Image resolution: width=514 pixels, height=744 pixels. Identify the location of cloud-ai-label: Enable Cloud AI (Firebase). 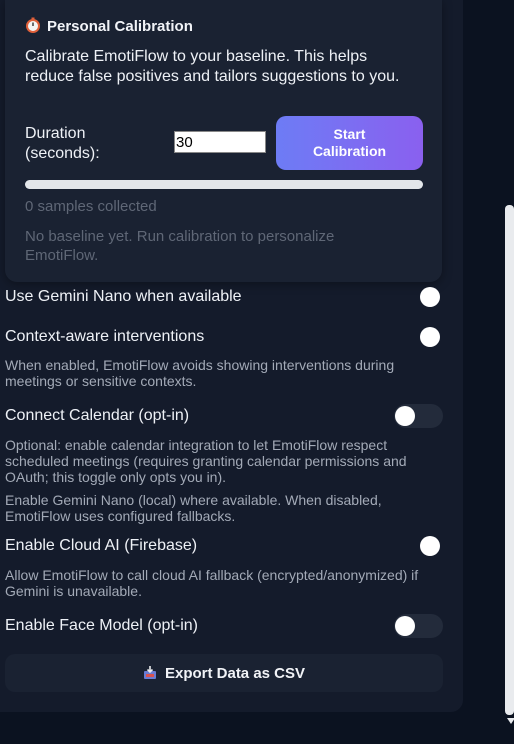
(101, 545).